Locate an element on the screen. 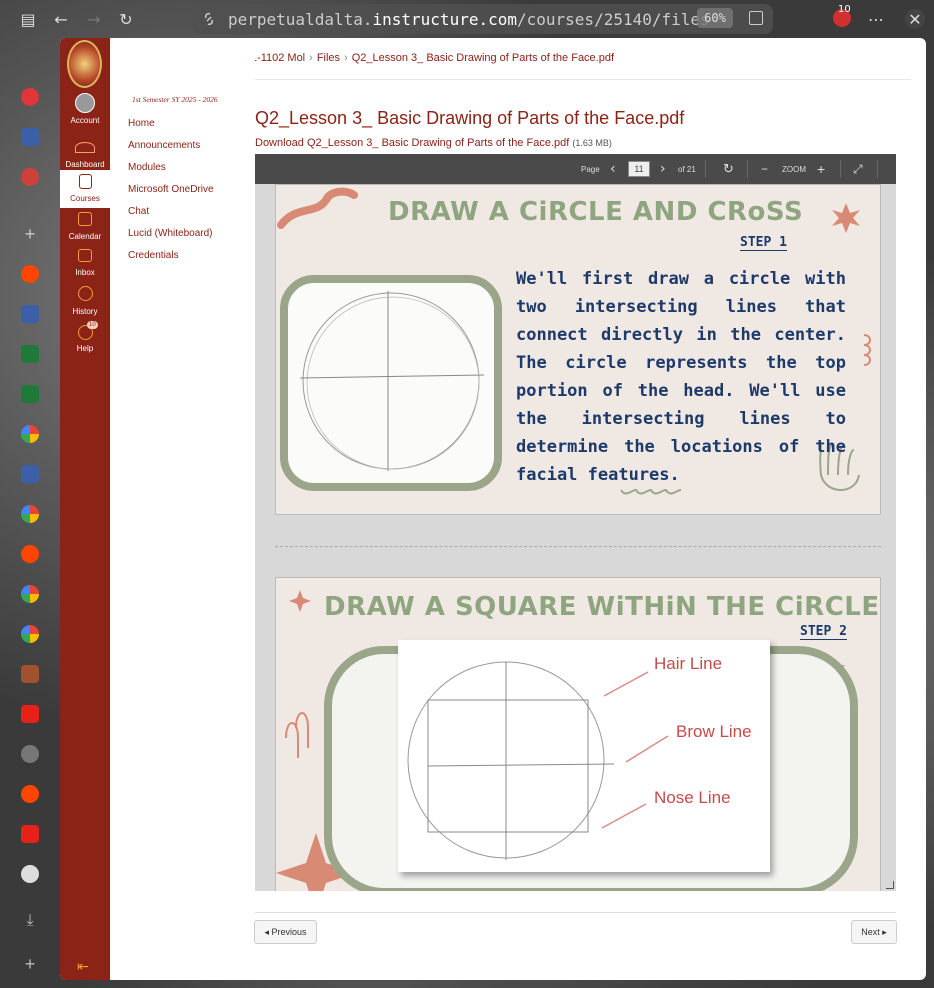 Image resolution: width=934 pixels, height=988 pixels. semester-label: 1st Semester SY 2025 - 2026 is located at coordinates (175, 99).